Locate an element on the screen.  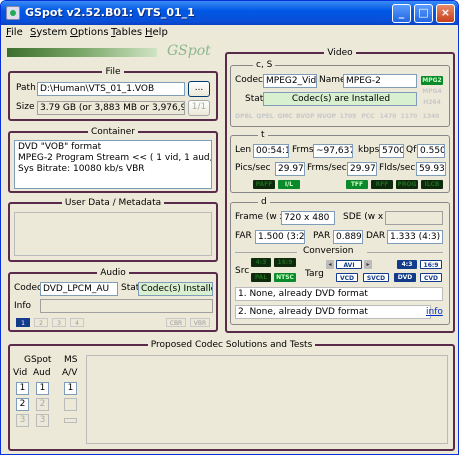
file-counter-button: 1/1 is located at coordinates (199, 108).